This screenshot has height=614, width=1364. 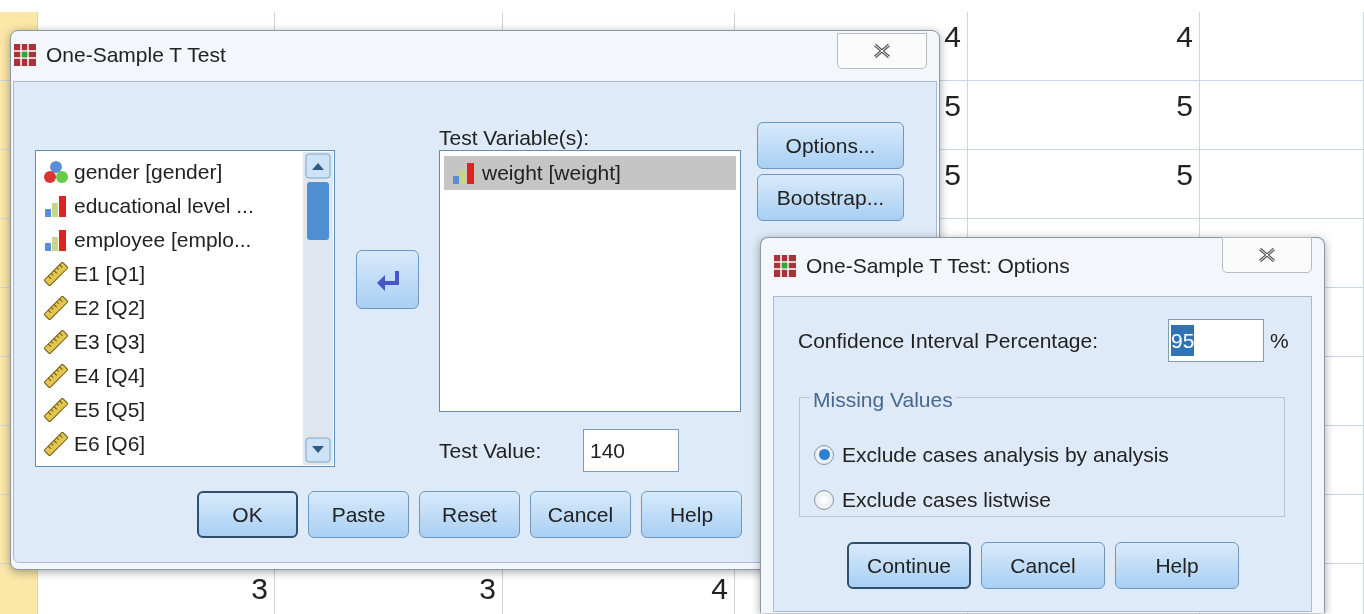 What do you see at coordinates (515, 137) in the screenshot?
I see `field-label: Test Variable(s):` at bounding box center [515, 137].